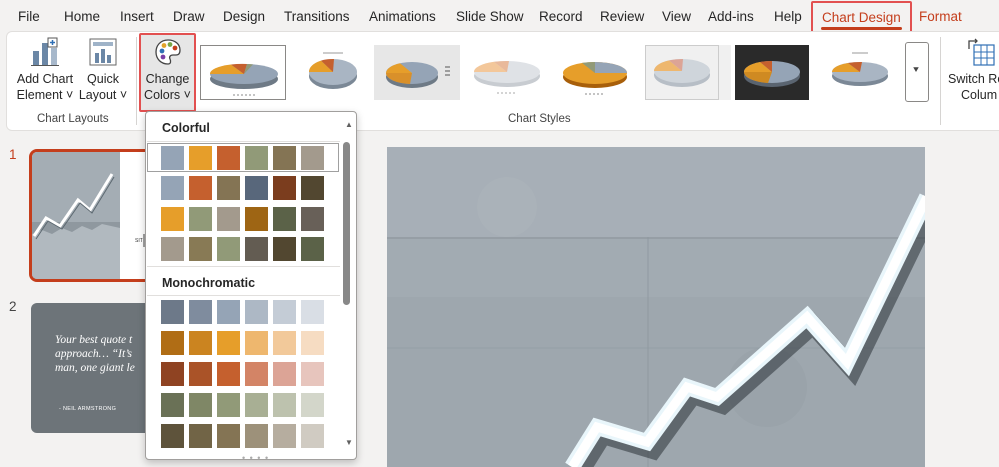  I want to click on palette-icon, so click(168, 52).